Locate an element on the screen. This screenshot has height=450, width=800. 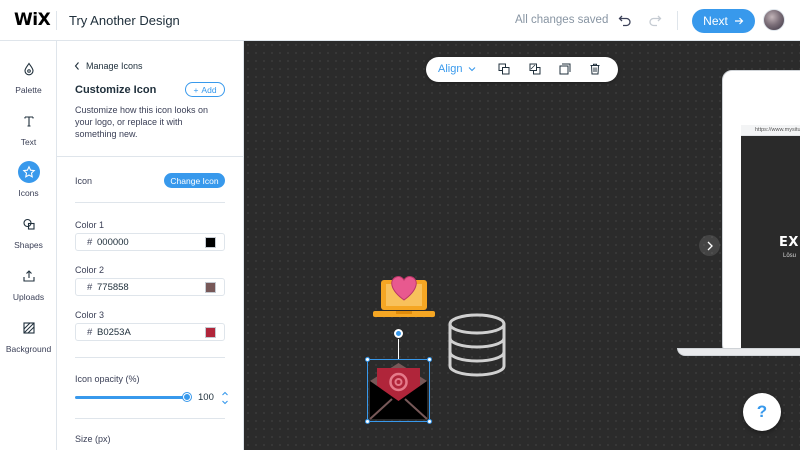
laptop-preview: https://www.mysitu is located at coordinates (761, 213).